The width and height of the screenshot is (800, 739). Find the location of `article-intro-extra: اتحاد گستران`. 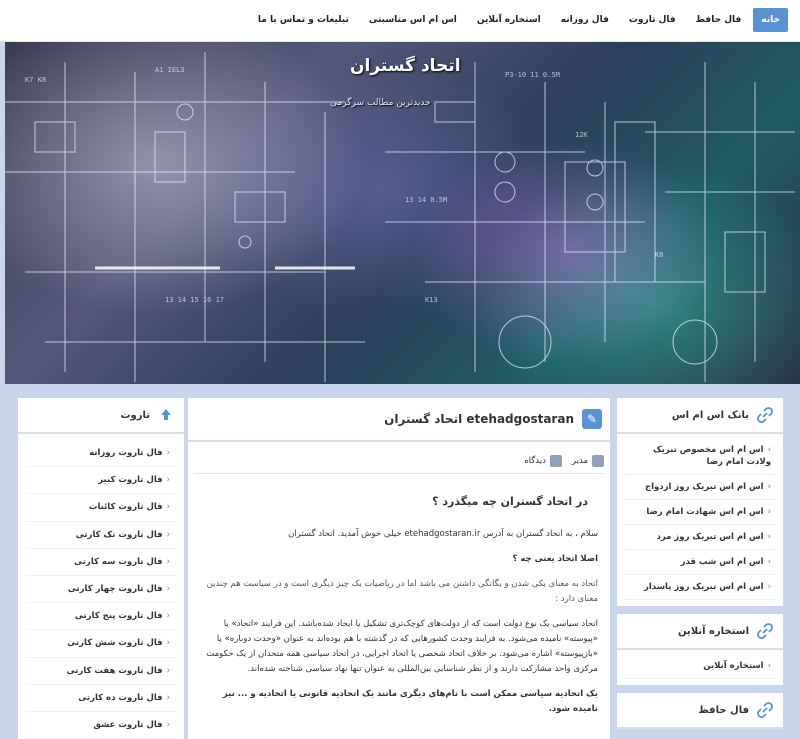

article-intro-extra: اتحاد گستران is located at coordinates (311, 534).